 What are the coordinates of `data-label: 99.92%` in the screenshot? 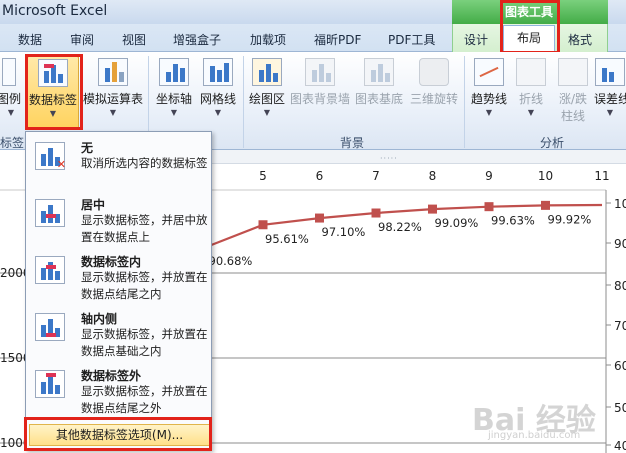 It's located at (570, 219).